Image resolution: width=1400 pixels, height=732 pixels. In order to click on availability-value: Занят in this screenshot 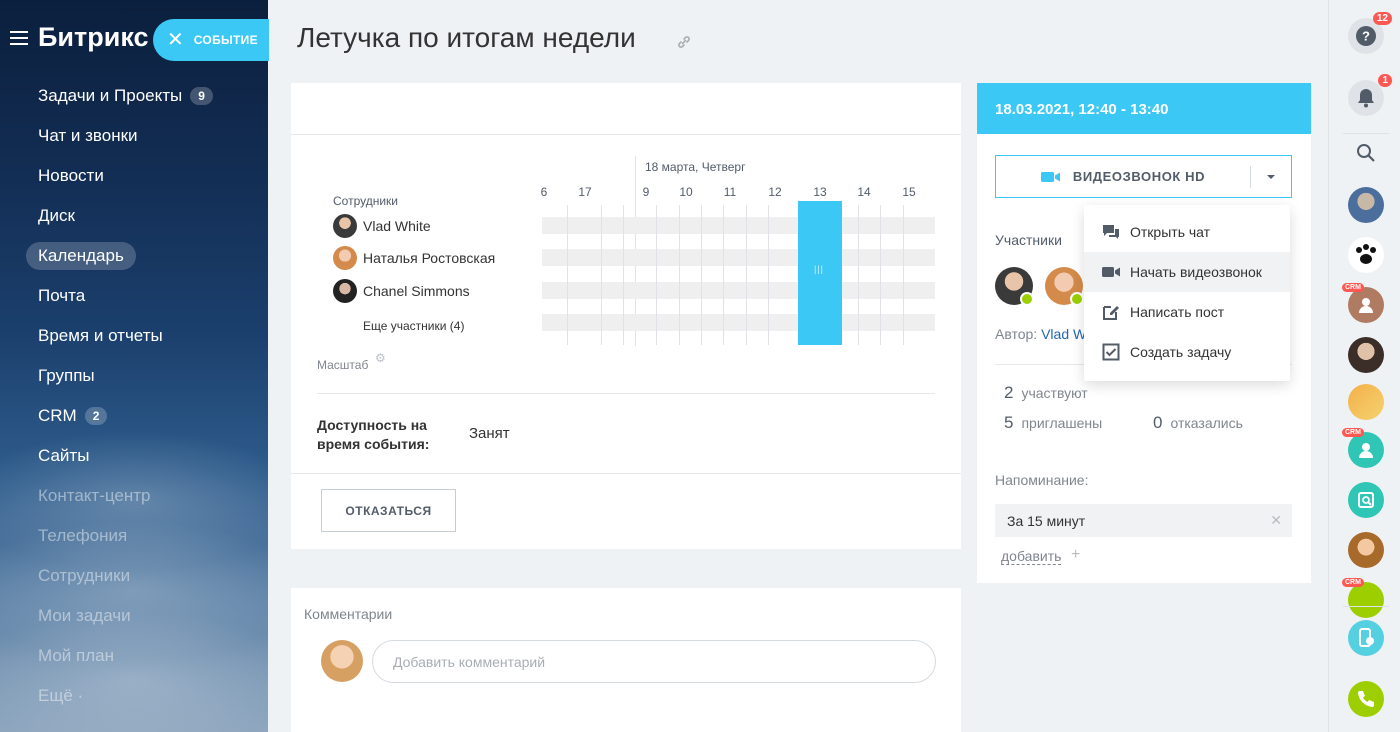, I will do `click(489, 433)`.